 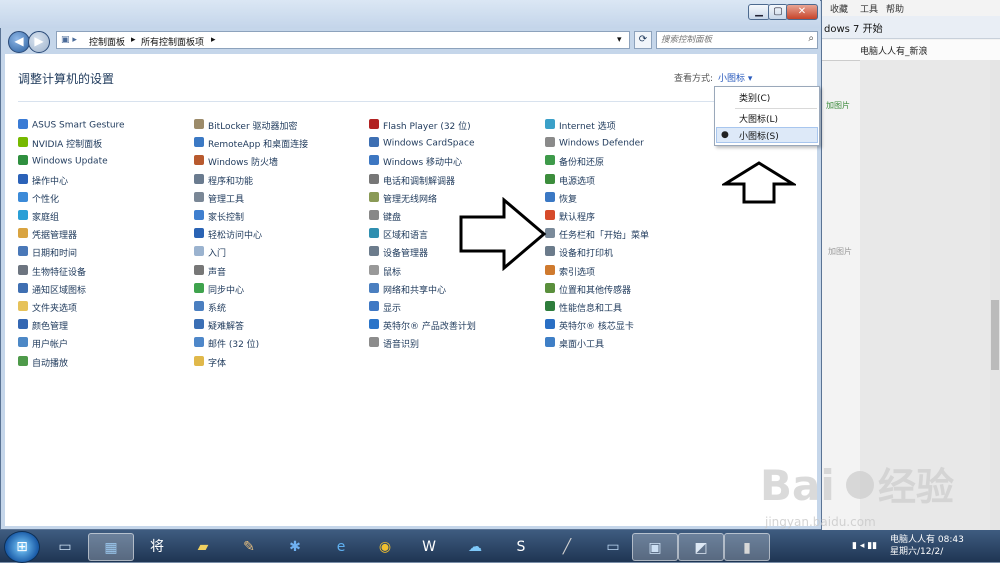 What do you see at coordinates (588, 290) in the screenshot?
I see `control-panel-item: 位置和其他传感器` at bounding box center [588, 290].